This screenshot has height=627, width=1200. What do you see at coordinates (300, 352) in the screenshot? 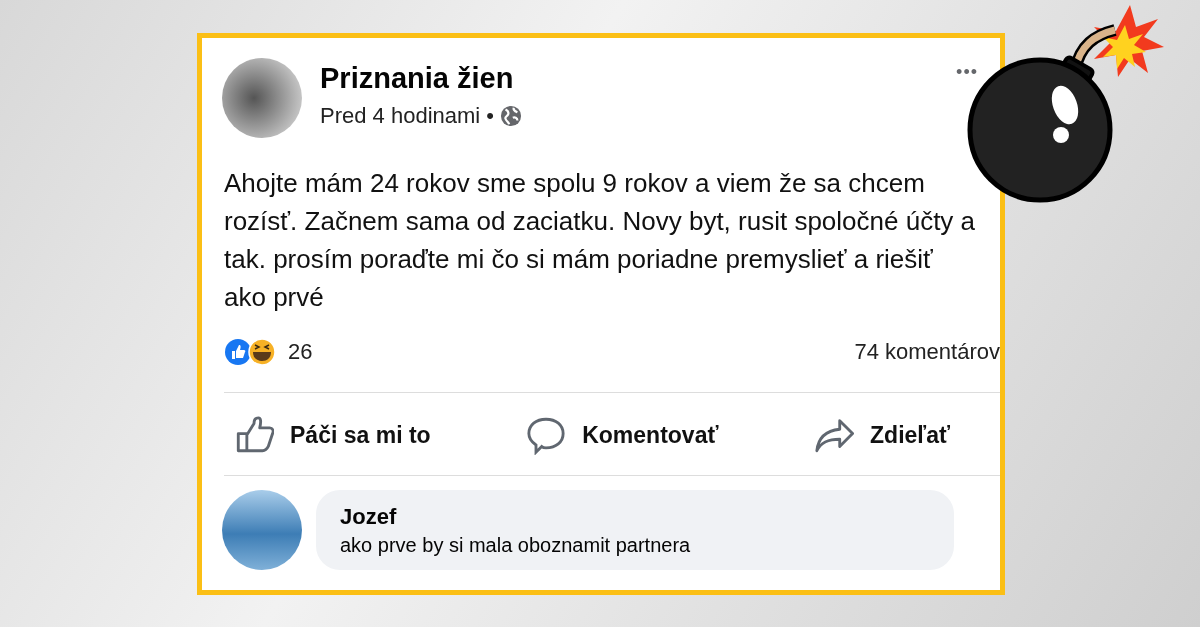
I see `reaction-count: 26` at bounding box center [300, 352].